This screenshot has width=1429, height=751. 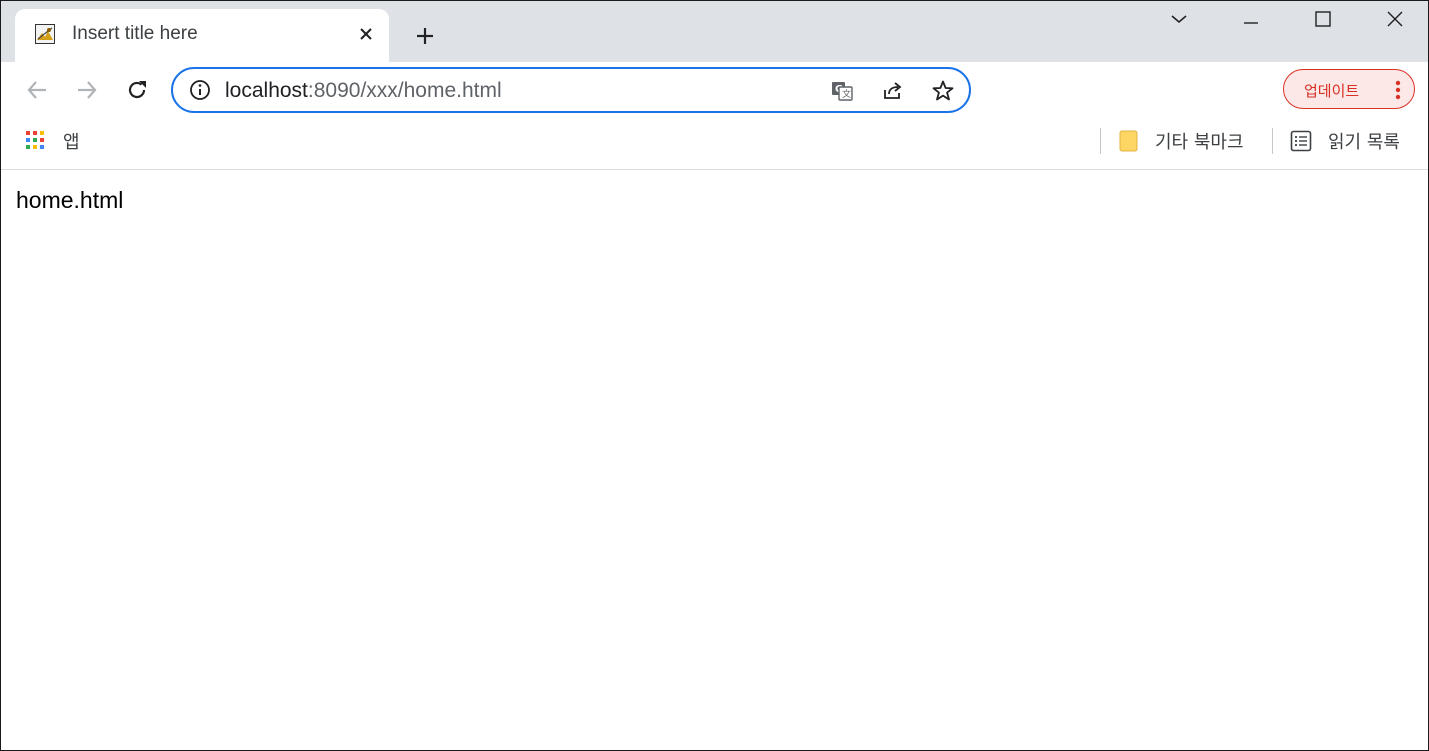 I want to click on other-bookmarks: 기타 북마크, so click(x=1194, y=141).